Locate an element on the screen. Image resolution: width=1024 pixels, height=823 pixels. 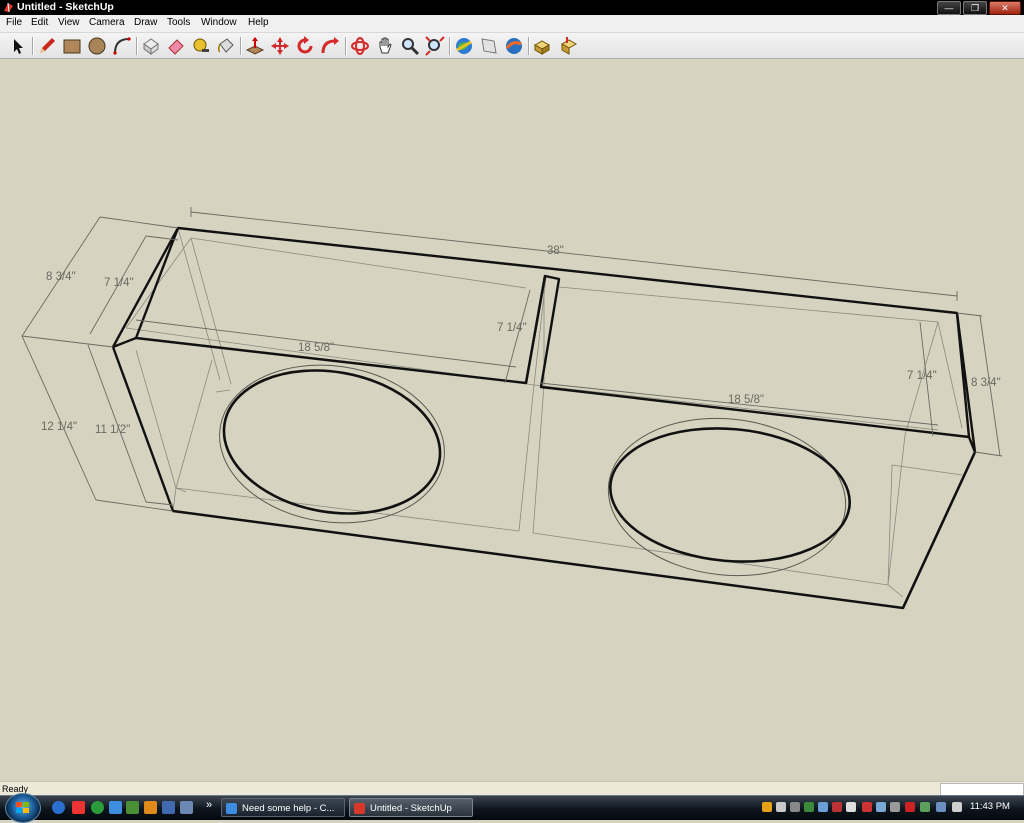
speaker-cutout-left is located at coordinates (332, 442).